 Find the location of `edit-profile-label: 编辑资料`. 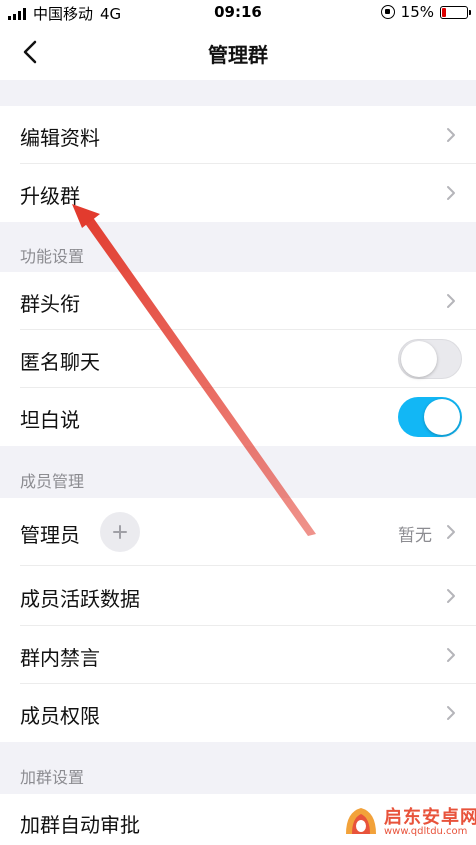

edit-profile-label: 编辑资料 is located at coordinates (60, 138).